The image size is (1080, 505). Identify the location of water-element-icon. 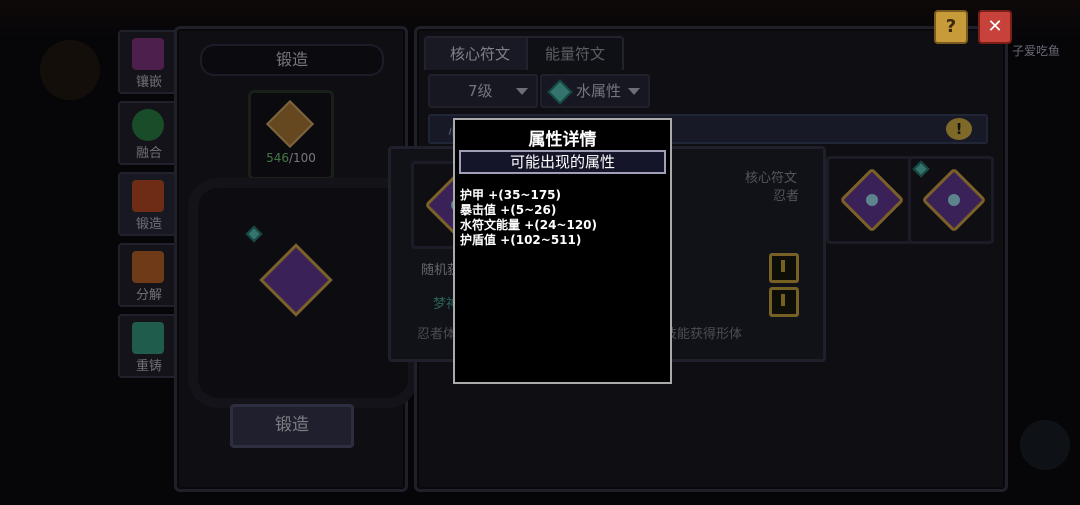
(560, 92).